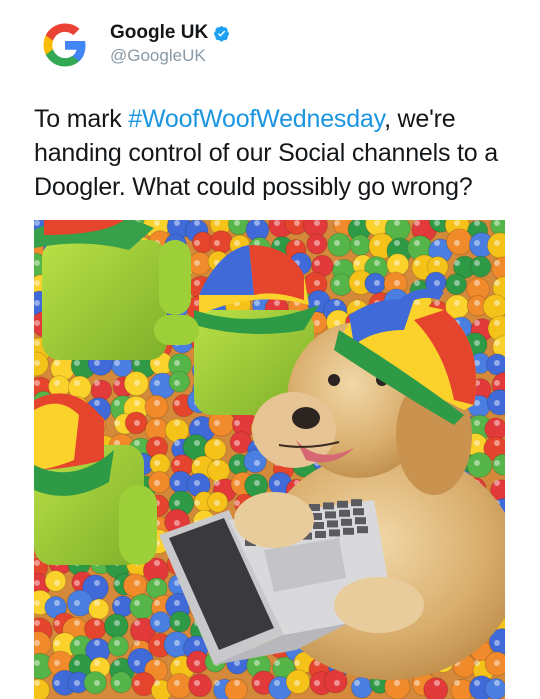 This screenshot has height=699, width=540. What do you see at coordinates (270, 45) in the screenshot?
I see `tweet-header: Google UK @GoogleUK` at bounding box center [270, 45].